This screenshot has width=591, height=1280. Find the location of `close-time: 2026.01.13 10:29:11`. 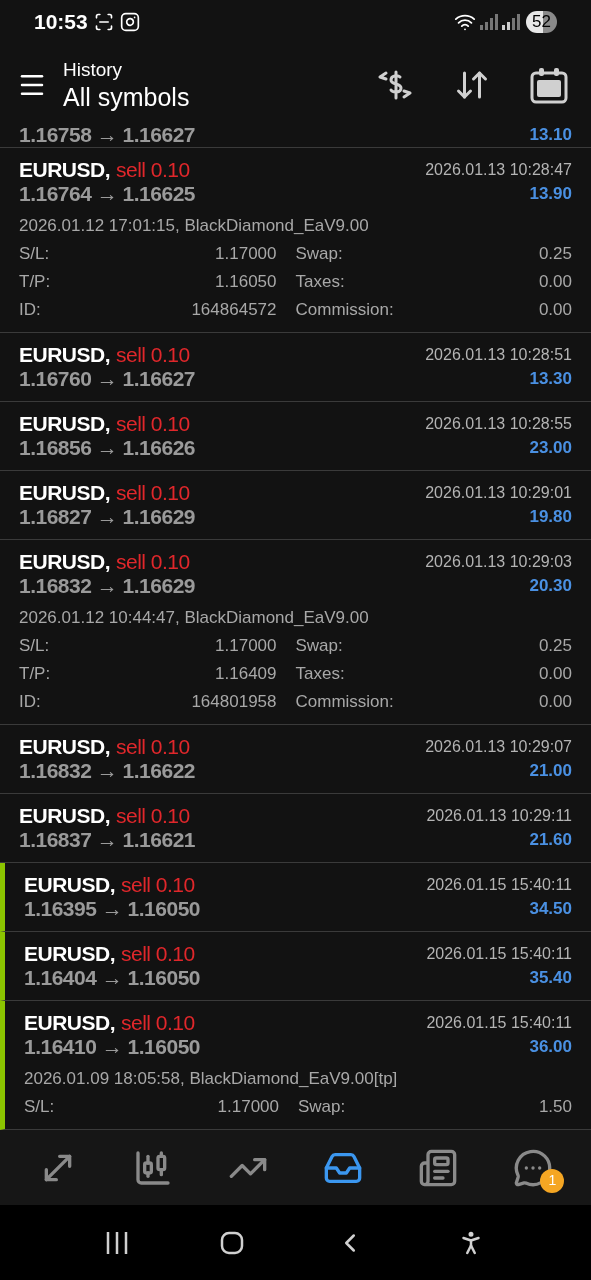

close-time: 2026.01.13 10:29:11 is located at coordinates (499, 816).